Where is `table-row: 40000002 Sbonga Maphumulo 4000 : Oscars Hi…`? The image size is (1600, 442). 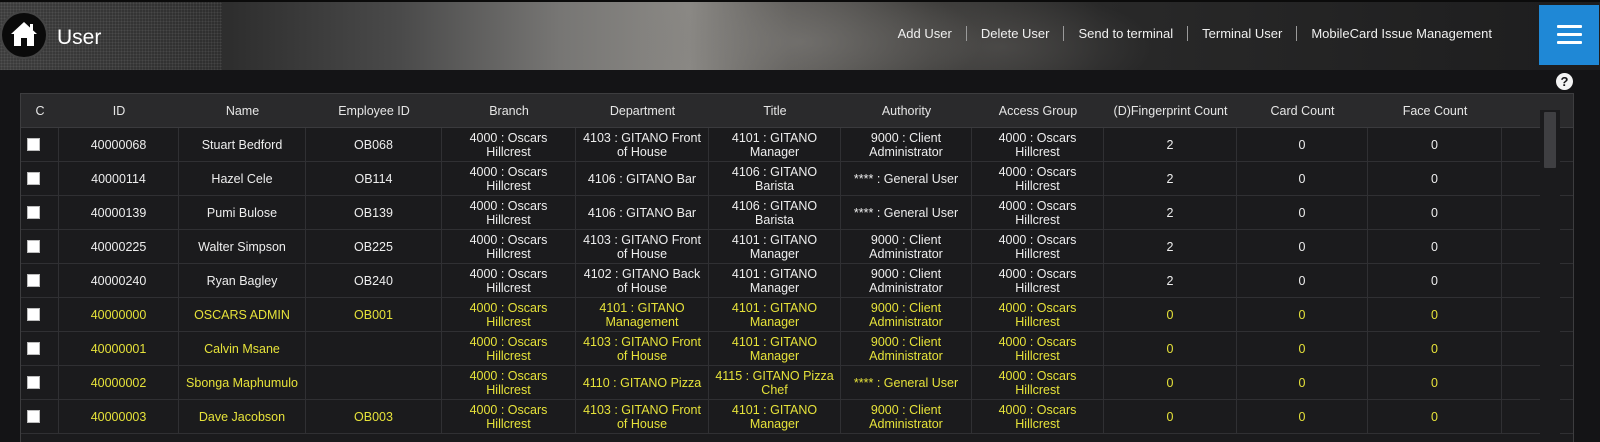
table-row: 40000002 Sbonga Maphumulo 4000 : Oscars Hi… is located at coordinates (797, 383).